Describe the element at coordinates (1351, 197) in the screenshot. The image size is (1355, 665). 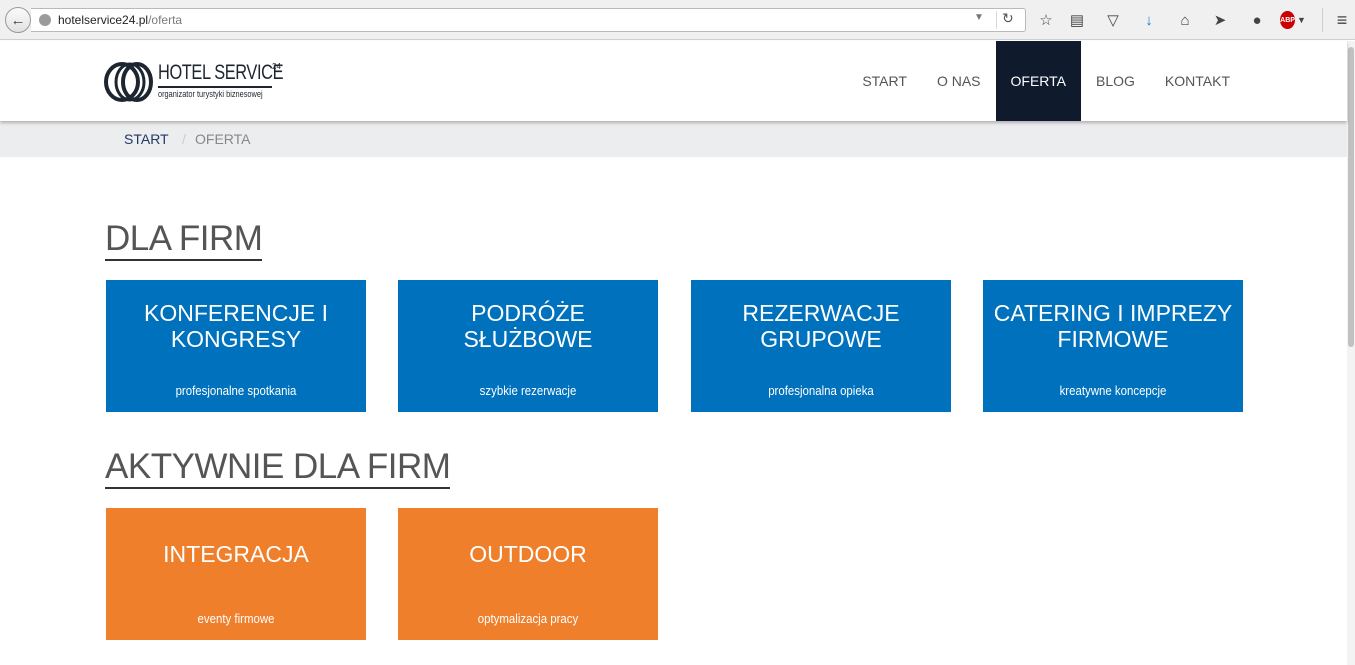
I see `scrollbar-thumb` at that location.